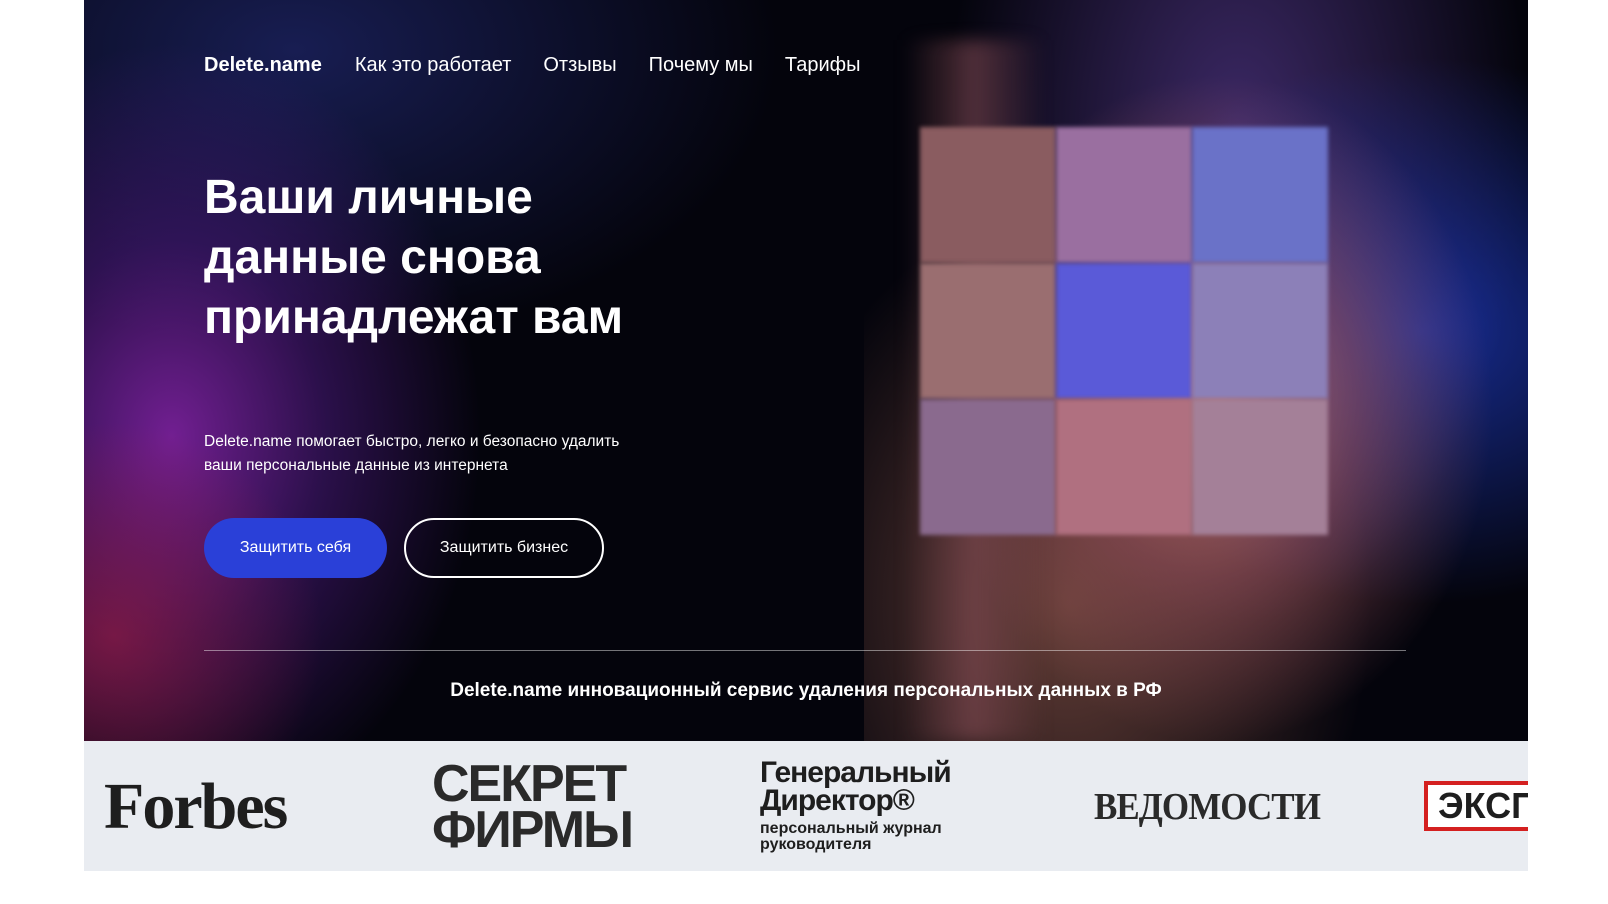 Image resolution: width=1608 pixels, height=904 pixels. Describe the element at coordinates (837, 800) in the screenshot. I see `generalny-direktor-logo-line2: Директор®` at that location.